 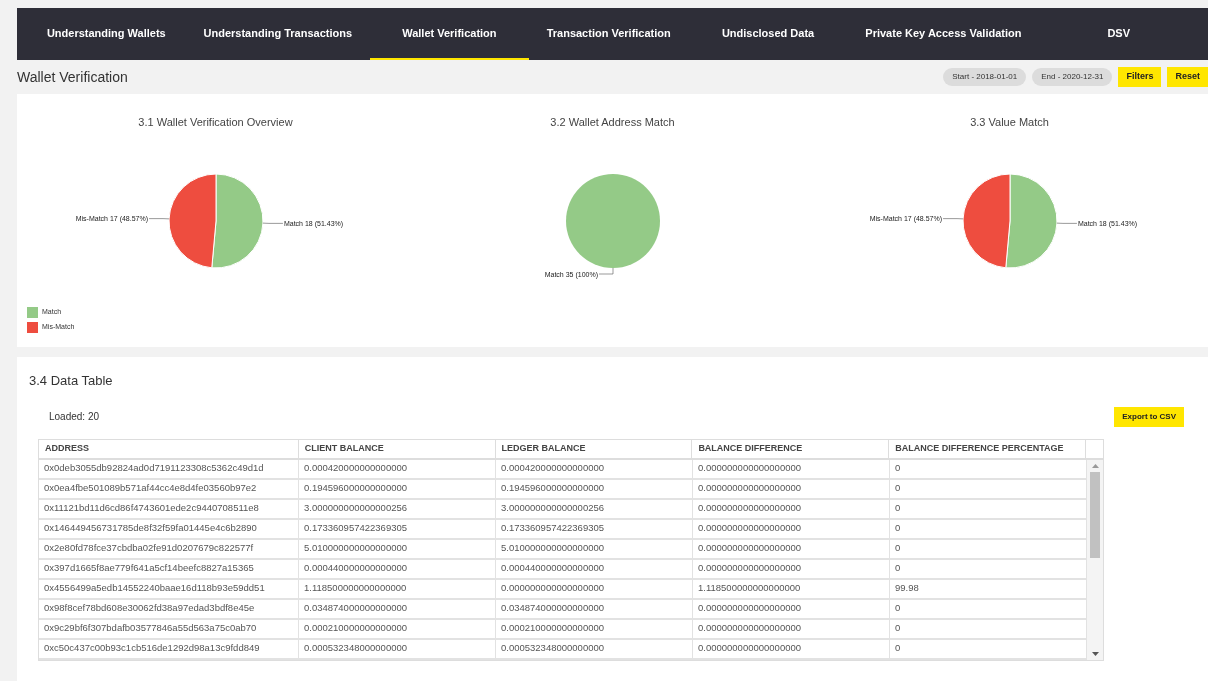 I want to click on section-title: 3.4 Data Table, so click(x=71, y=381).